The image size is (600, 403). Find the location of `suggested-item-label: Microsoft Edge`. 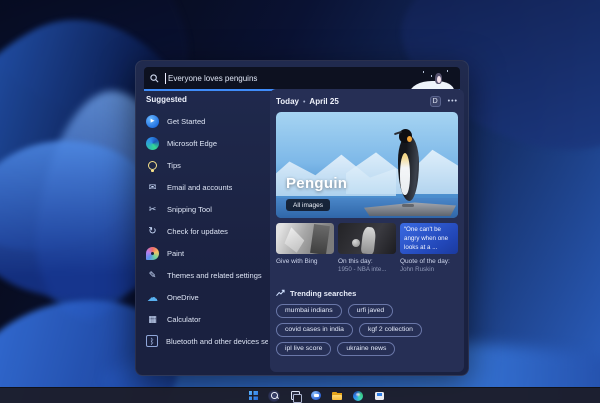

suggested-item-label: Microsoft Edge is located at coordinates (192, 143).